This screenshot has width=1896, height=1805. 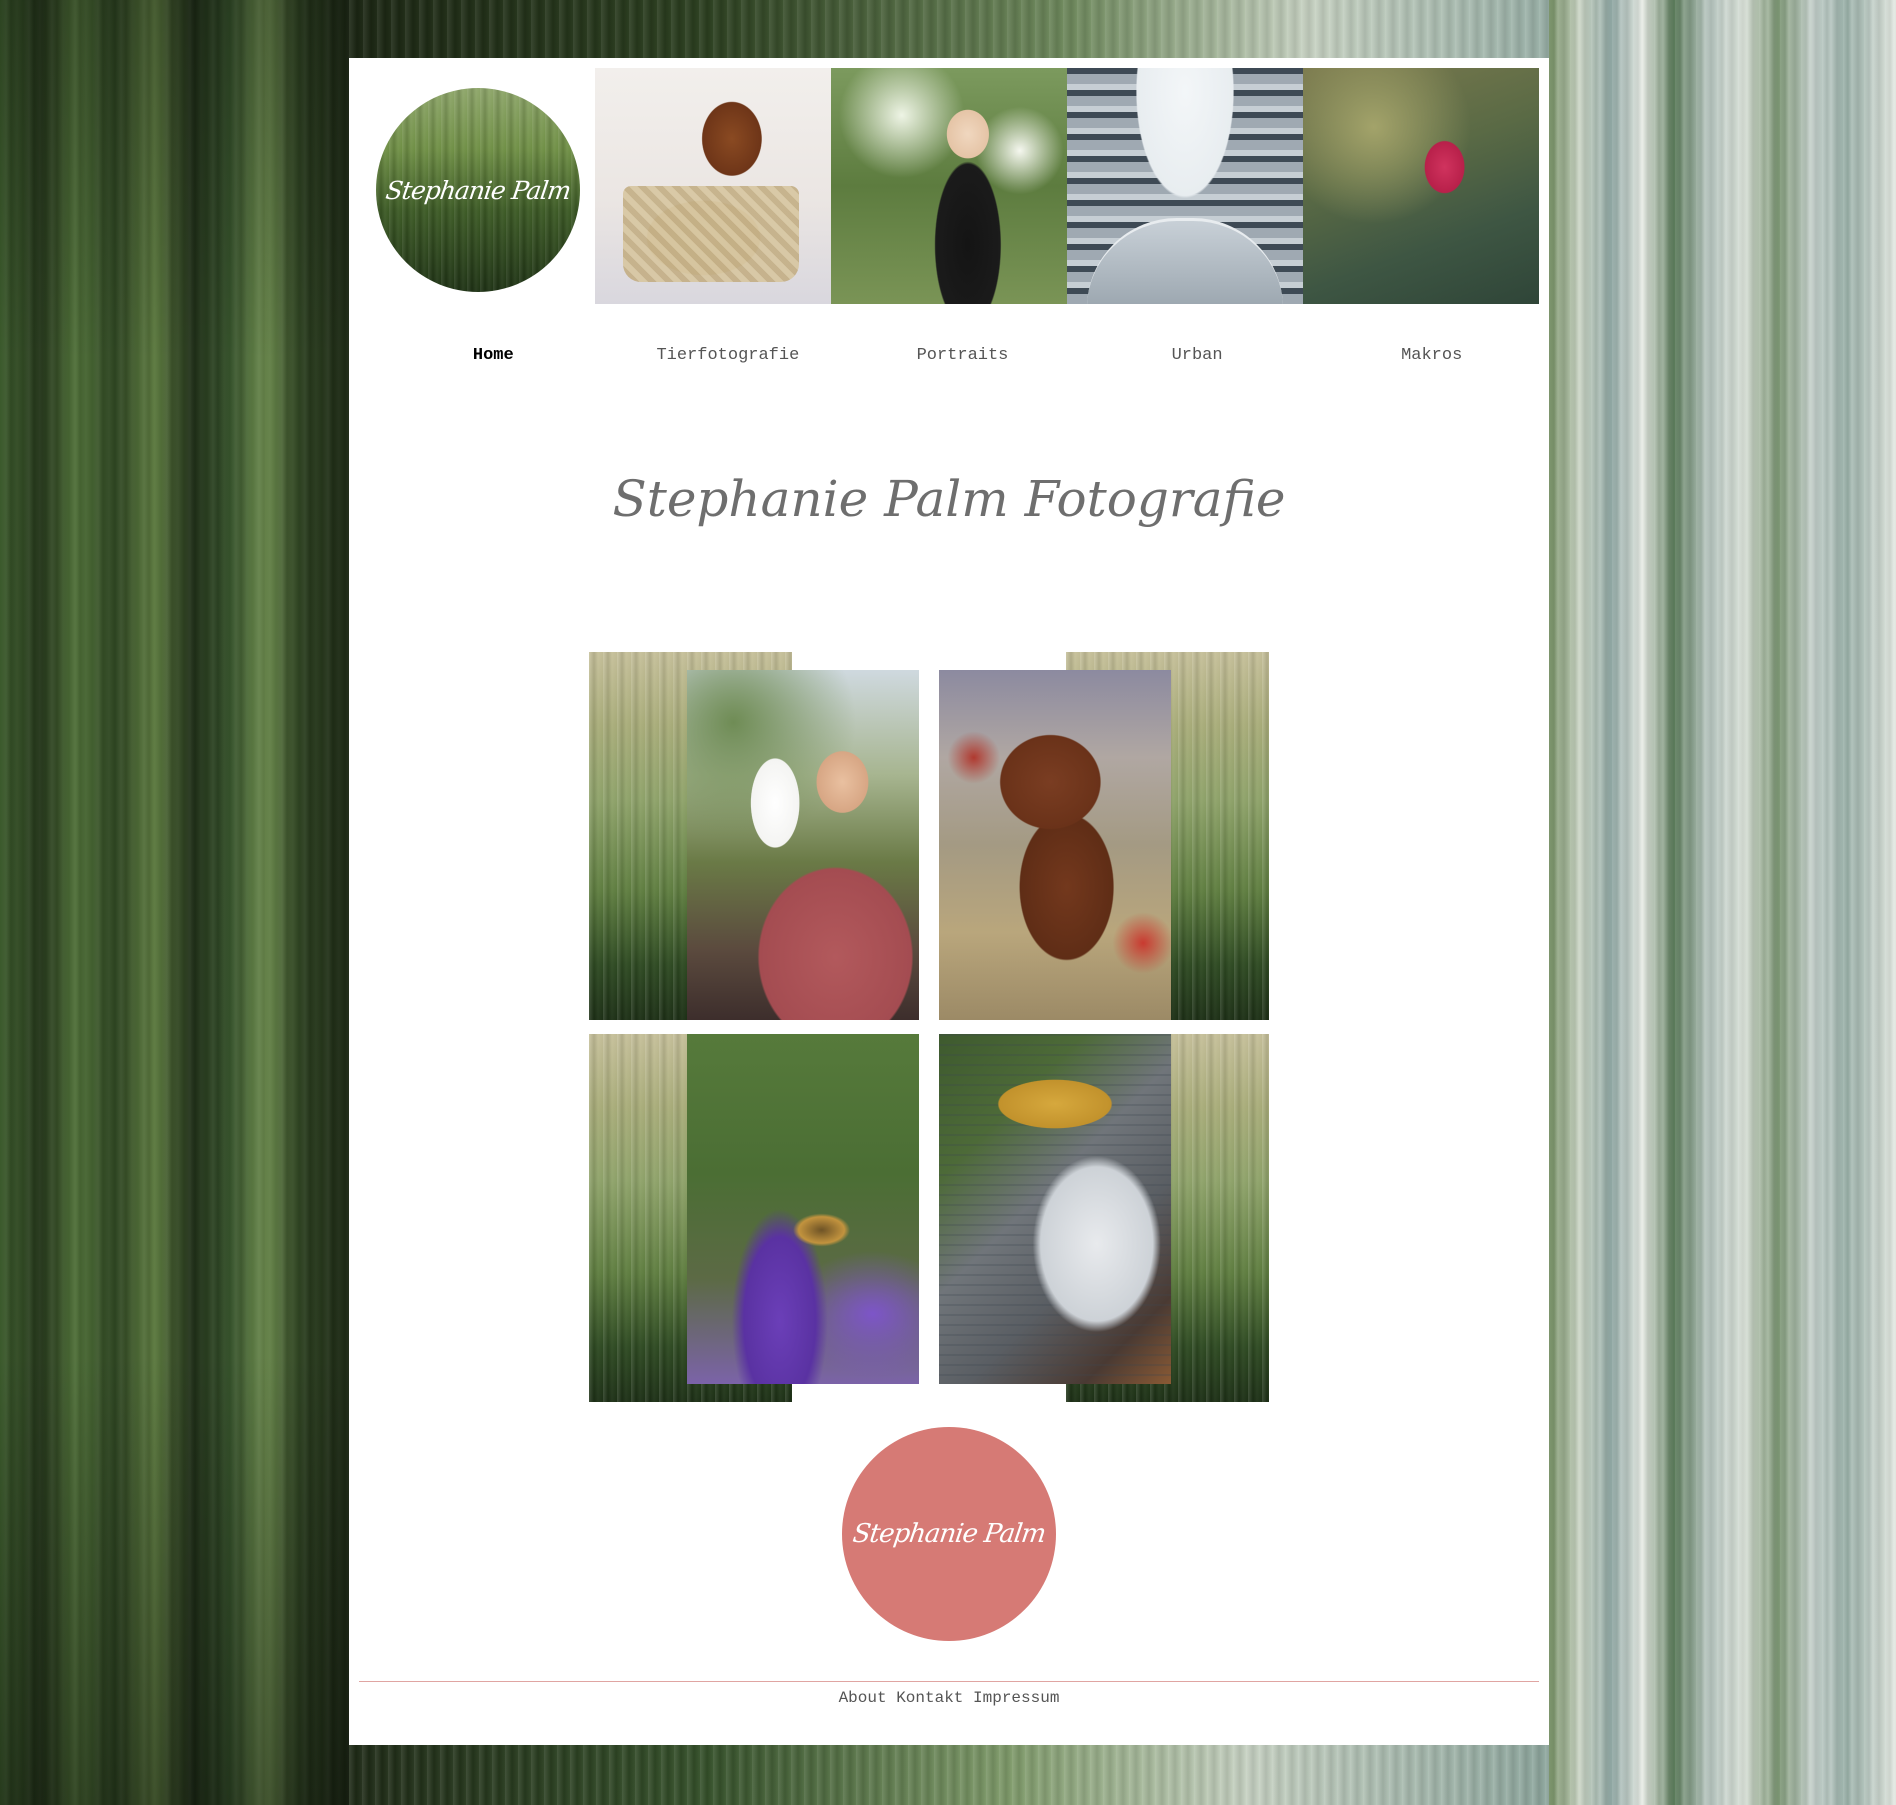 What do you see at coordinates (949, 1681) in the screenshot?
I see `footer-divider` at bounding box center [949, 1681].